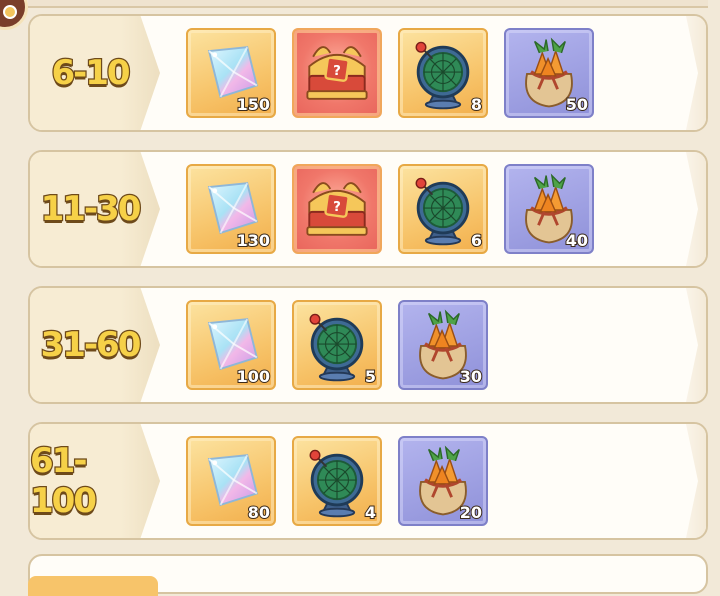 This screenshot has width=720, height=596. I want to click on reward-count: 100, so click(253, 376).